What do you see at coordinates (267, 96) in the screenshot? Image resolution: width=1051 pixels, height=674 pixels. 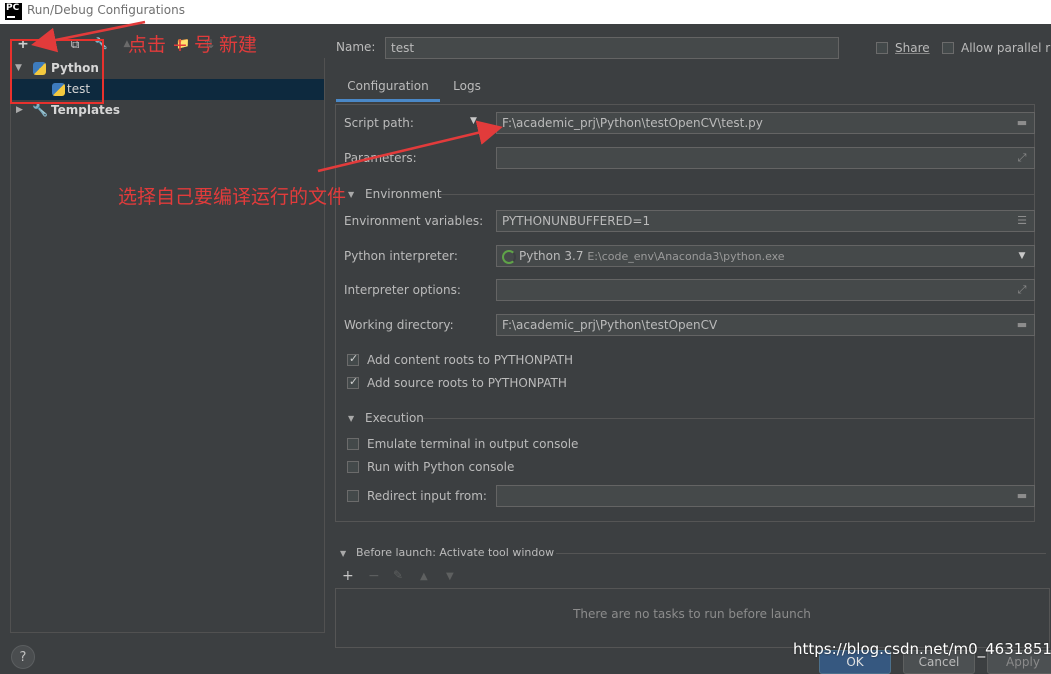 I see `annotation-arrows` at bounding box center [267, 96].